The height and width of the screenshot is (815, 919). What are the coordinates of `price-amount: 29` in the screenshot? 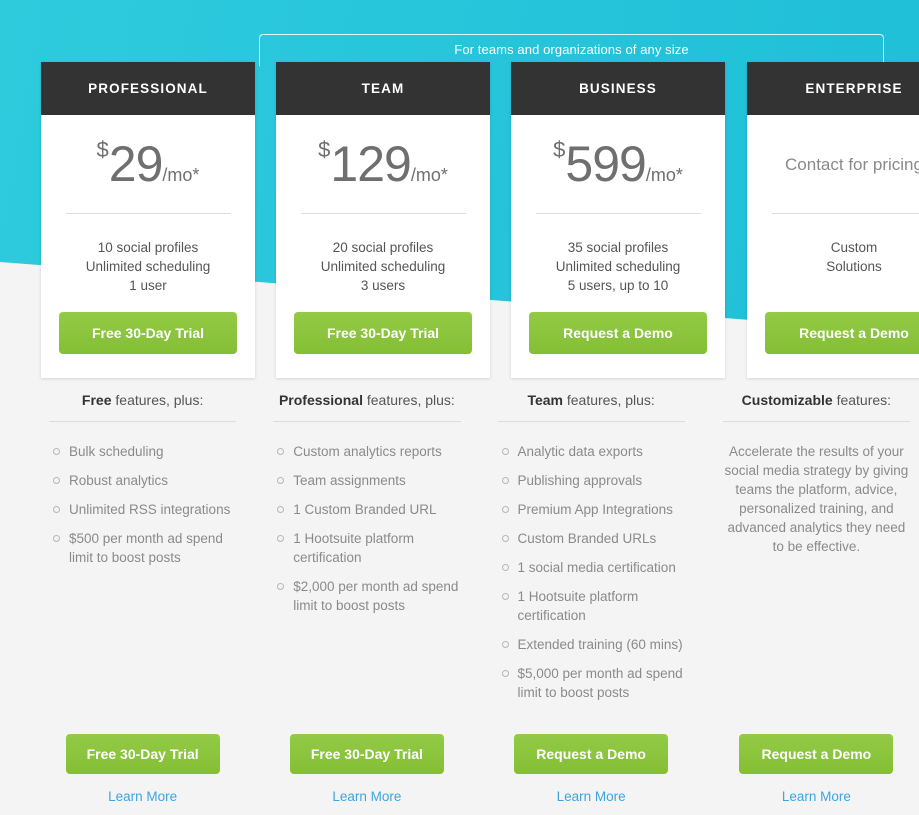 It's located at (136, 164).